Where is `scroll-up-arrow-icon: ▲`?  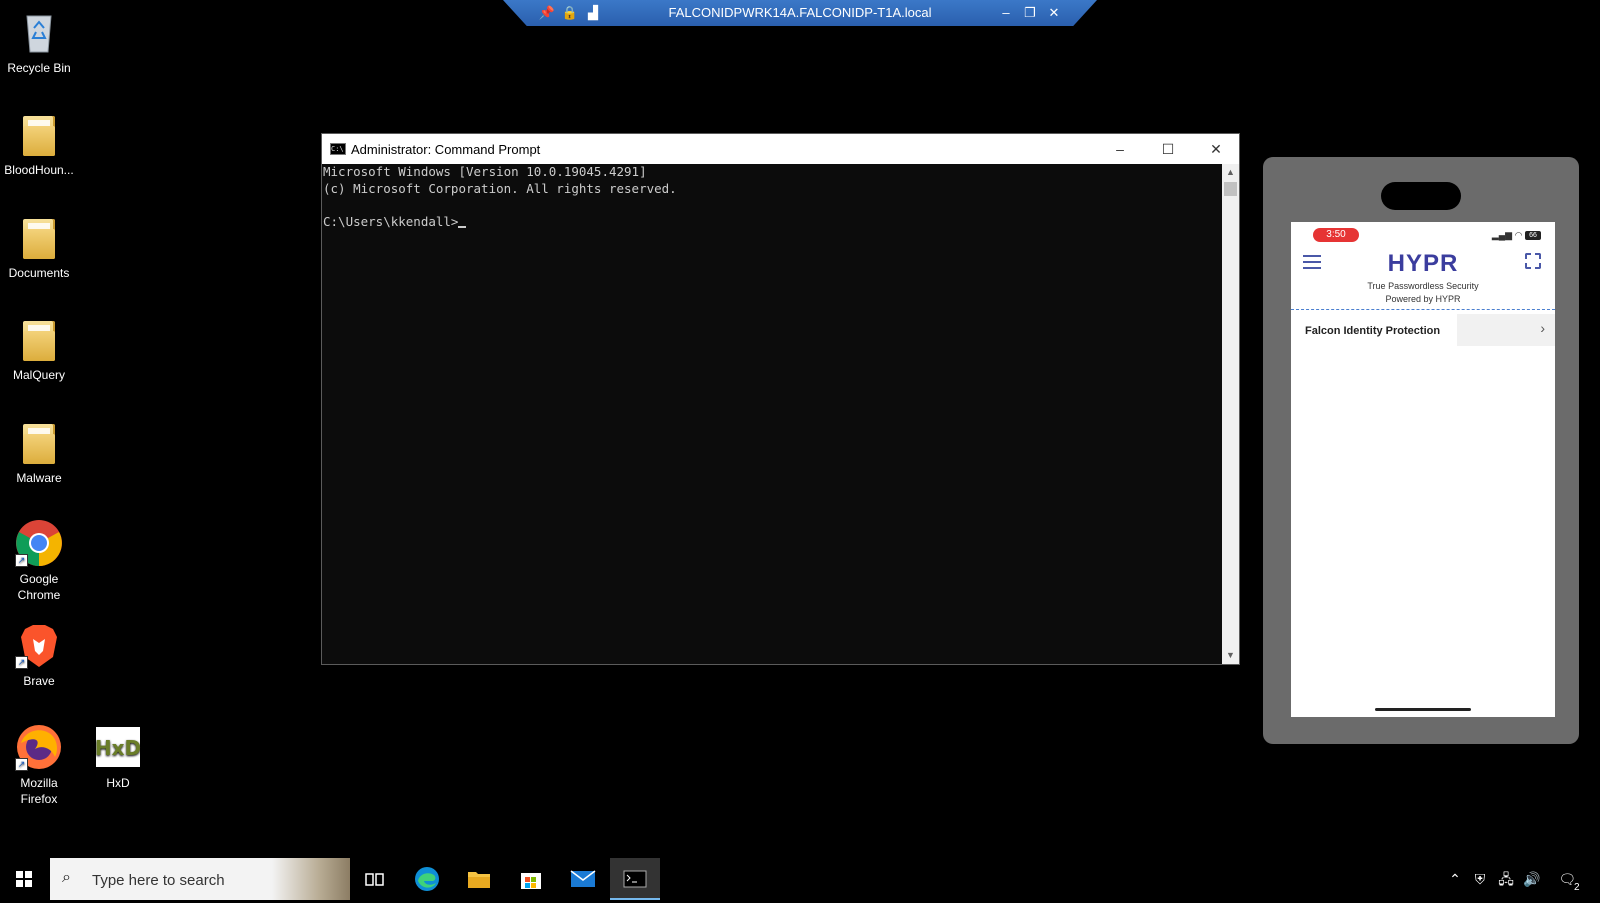 scroll-up-arrow-icon: ▲ is located at coordinates (1230, 172).